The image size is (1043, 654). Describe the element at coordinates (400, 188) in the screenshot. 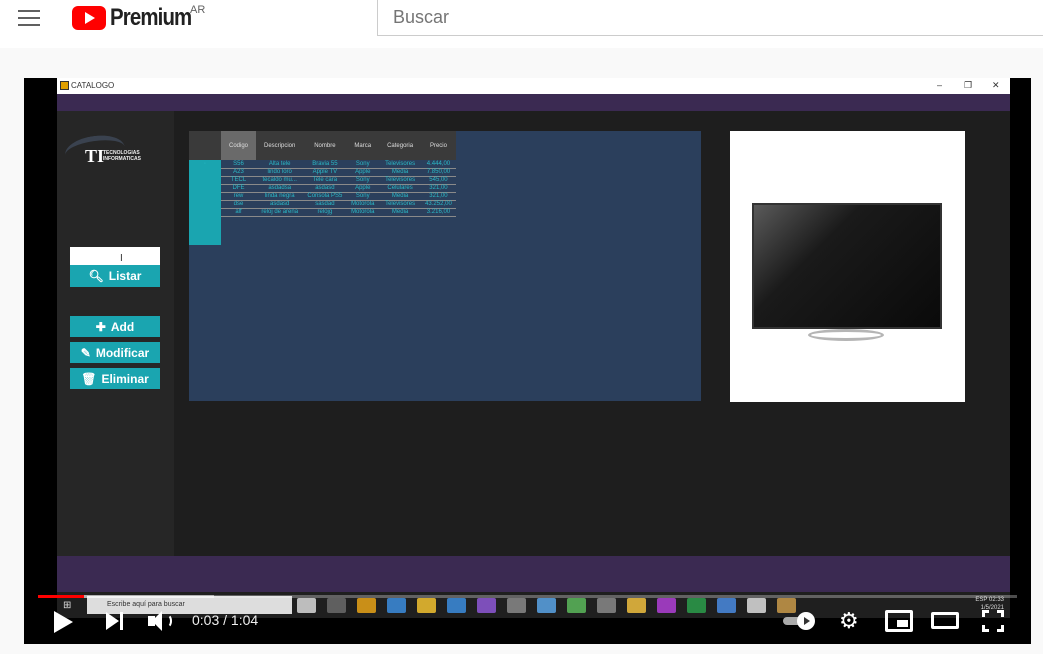

I see `table-cell: Celulares` at that location.